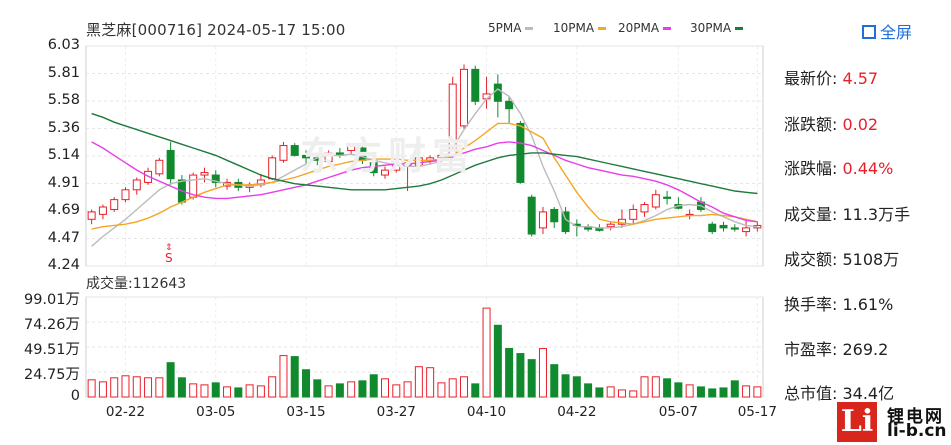 Image resolution: width=951 pixels, height=445 pixels. What do you see at coordinates (574, 28) in the screenshot?
I see `legend-label: 10PMA` at bounding box center [574, 28].